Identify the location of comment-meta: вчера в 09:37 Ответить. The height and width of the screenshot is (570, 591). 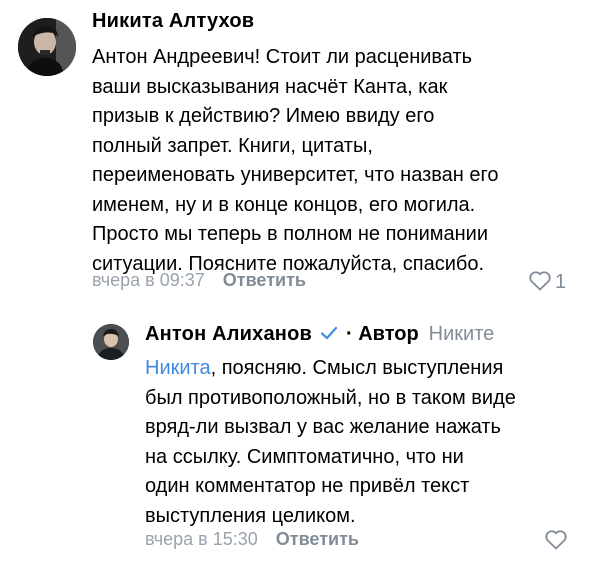
(199, 280).